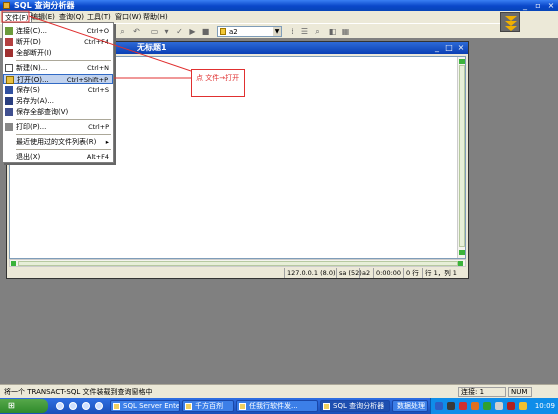  What do you see at coordinates (179, 31) in the screenshot?
I see `check-icon: ✓` at bounding box center [179, 31].